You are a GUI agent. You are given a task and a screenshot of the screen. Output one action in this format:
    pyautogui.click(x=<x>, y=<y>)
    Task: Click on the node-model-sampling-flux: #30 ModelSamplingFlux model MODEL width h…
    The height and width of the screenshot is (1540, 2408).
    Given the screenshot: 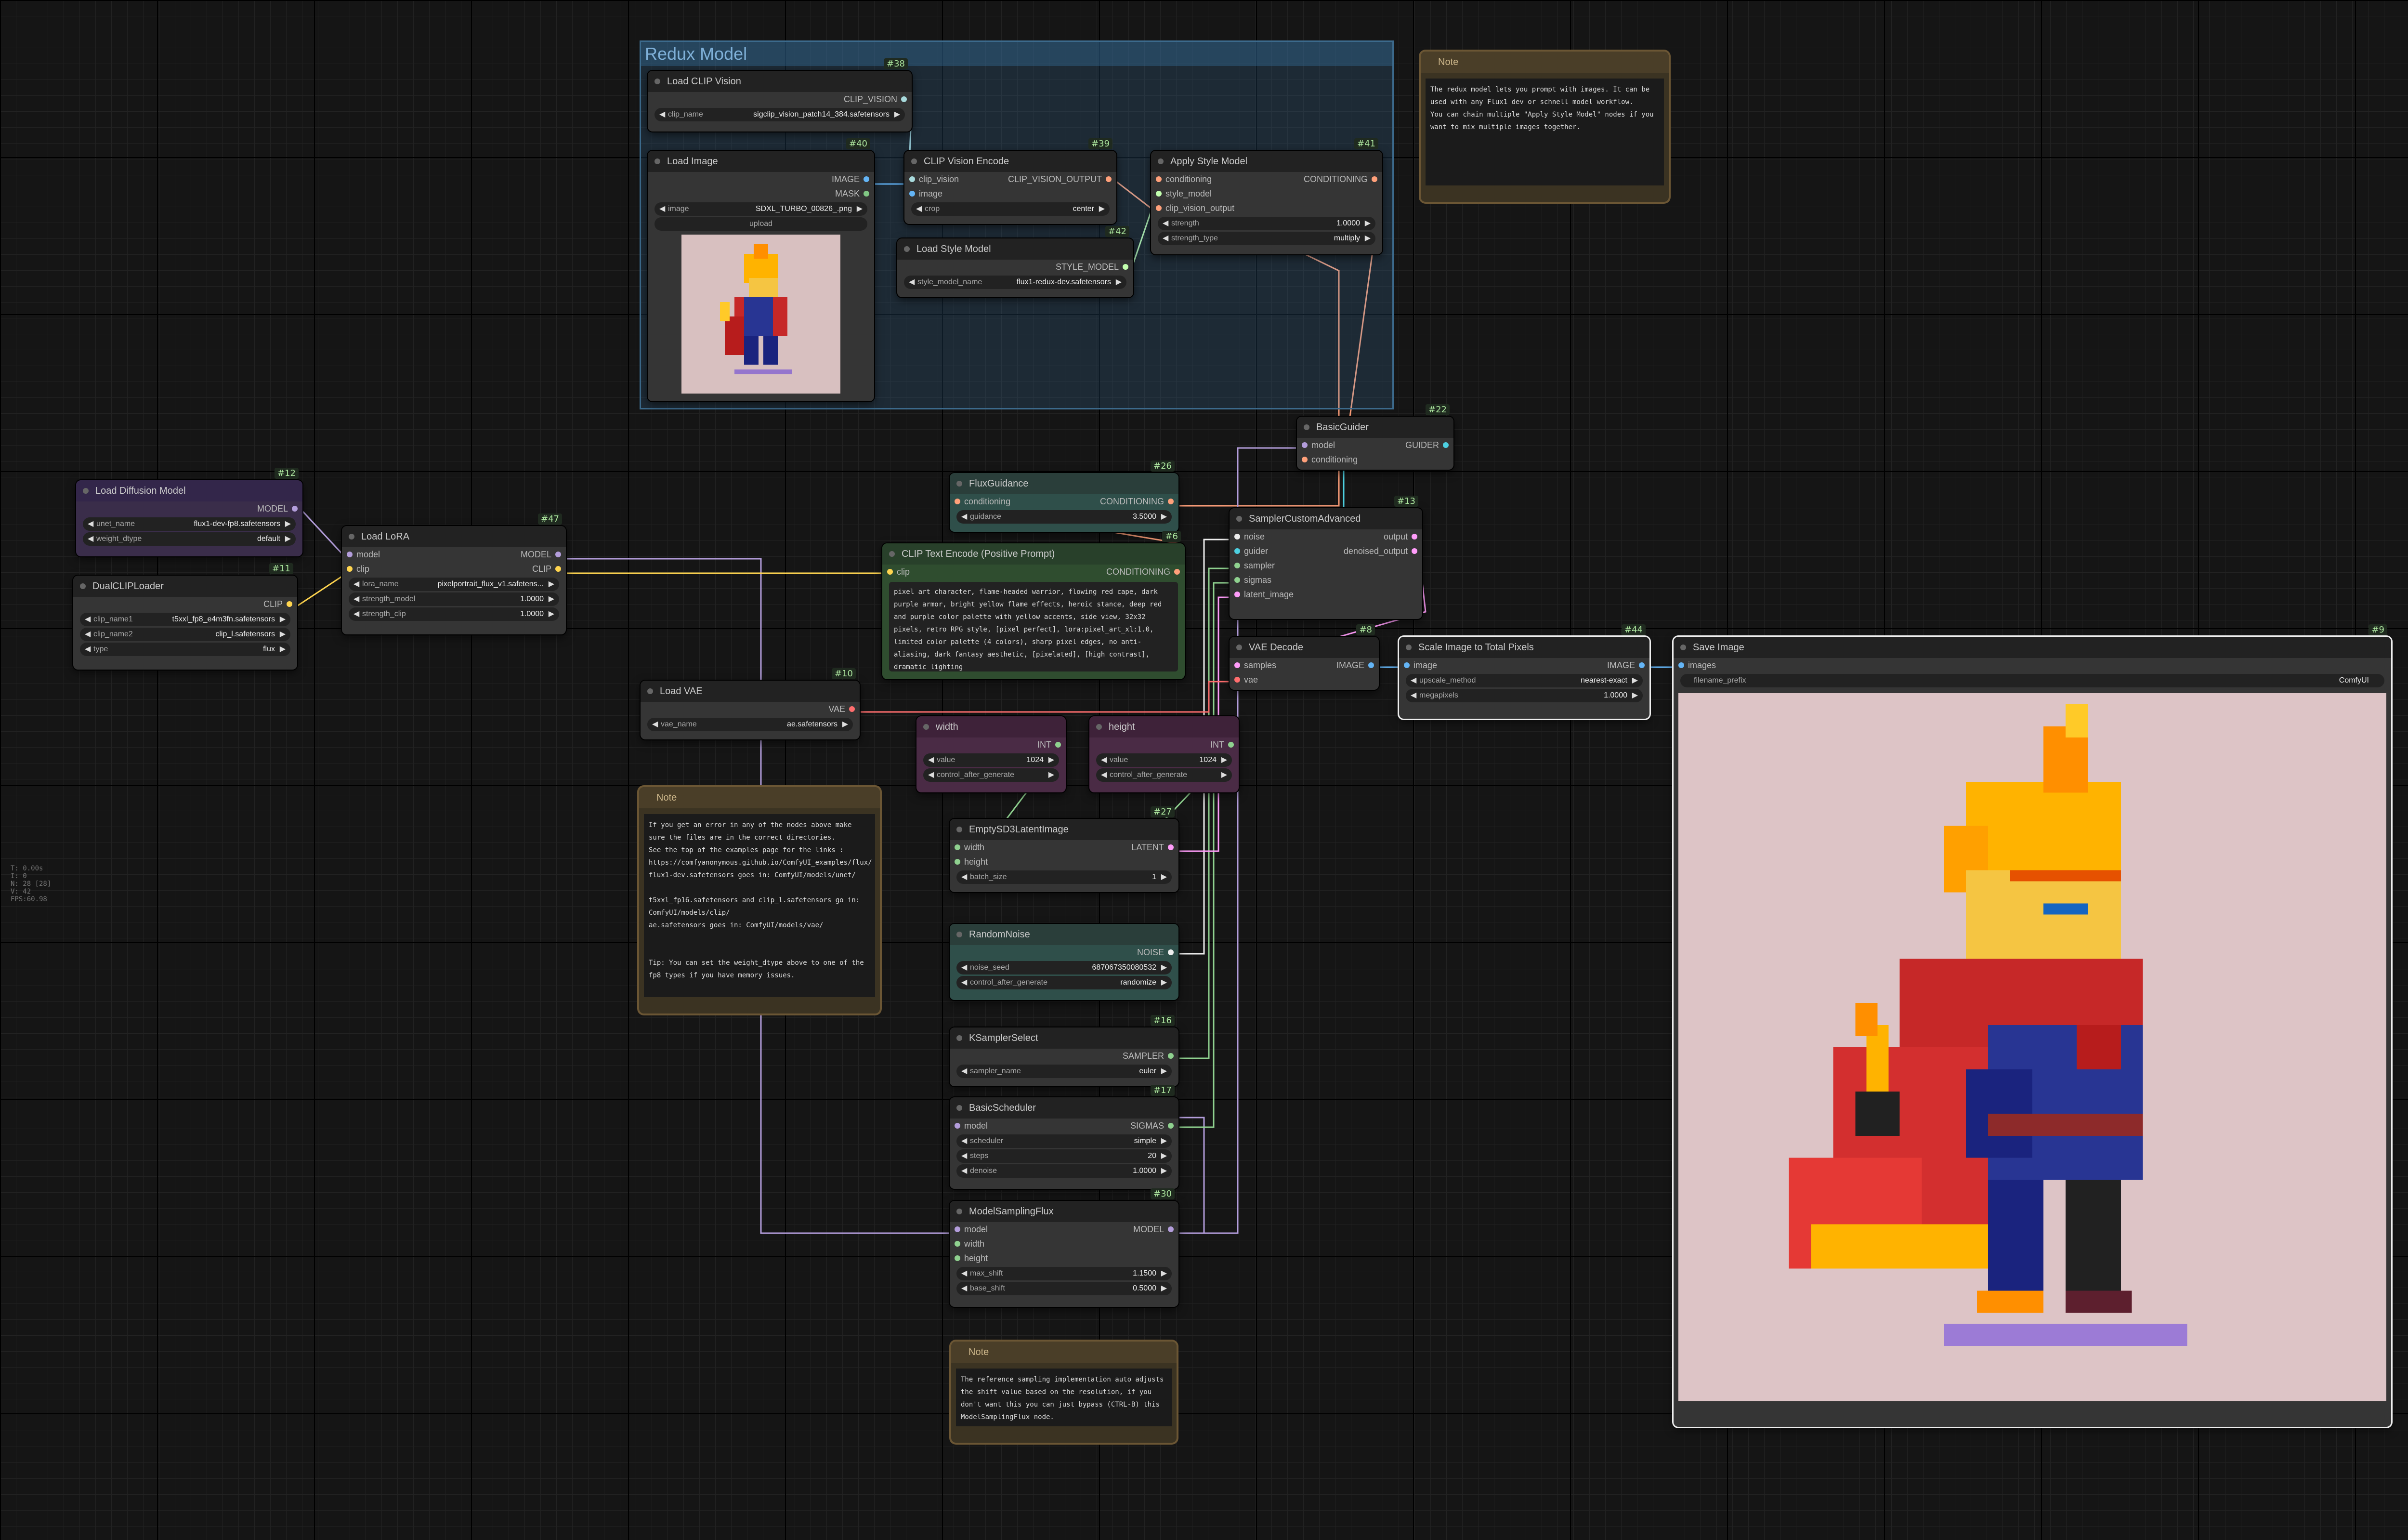 What is the action you would take?
    pyautogui.click(x=1064, y=1247)
    